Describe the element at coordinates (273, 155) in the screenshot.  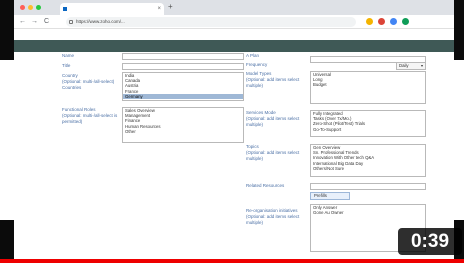
I see `topics-note: (Optional: add items select multiple)` at that location.